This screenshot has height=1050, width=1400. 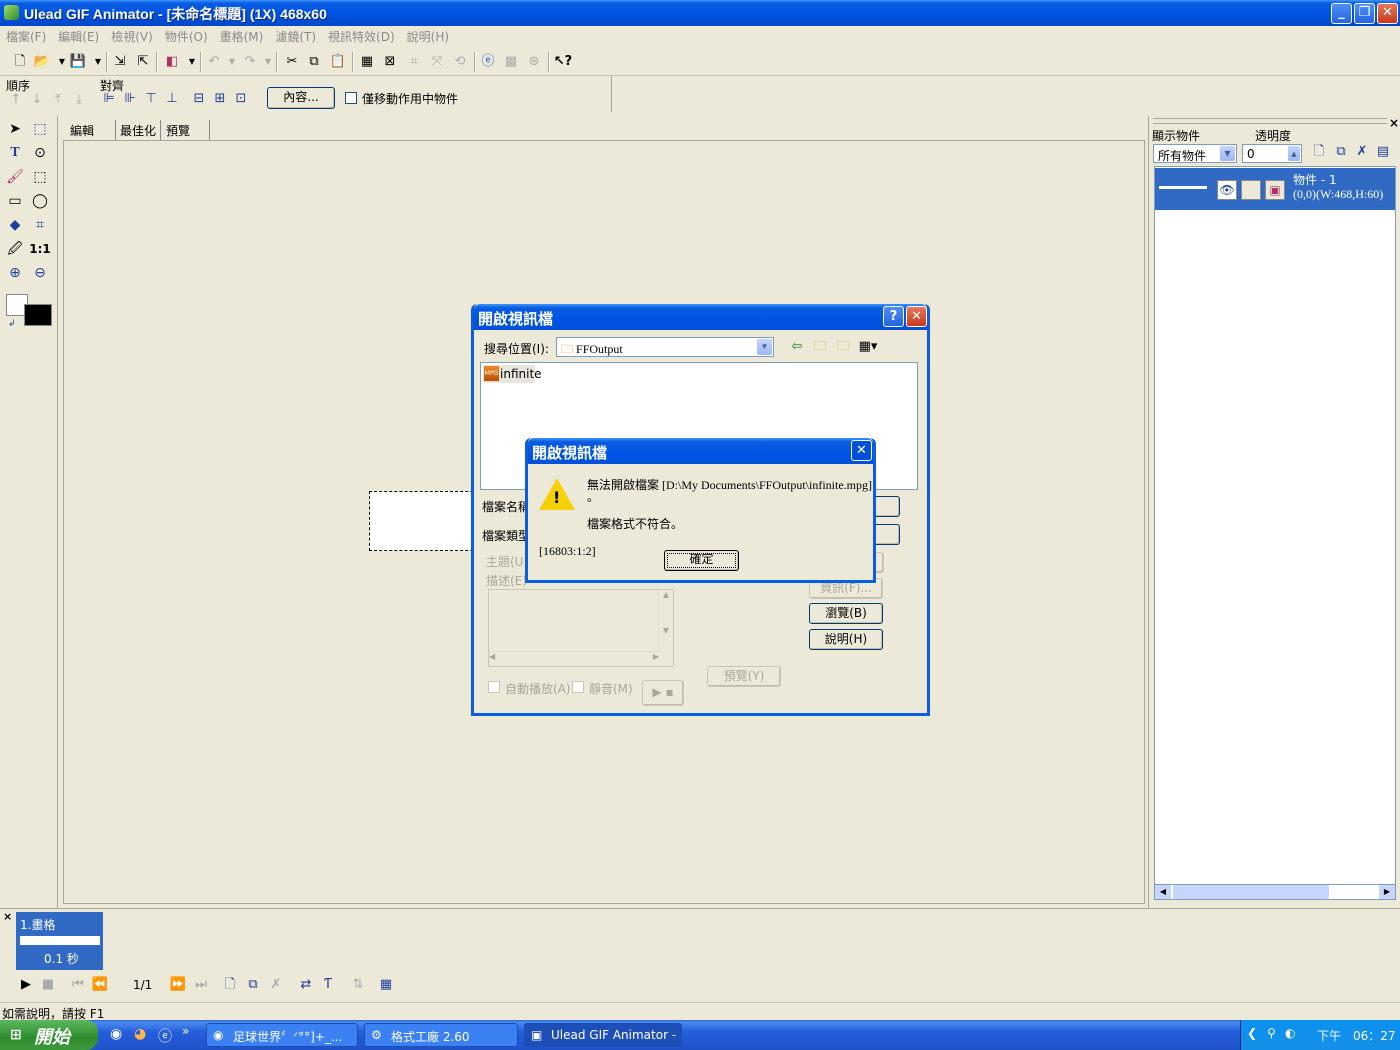 I want to click on open-file-icon: 📂, so click(x=42, y=62).